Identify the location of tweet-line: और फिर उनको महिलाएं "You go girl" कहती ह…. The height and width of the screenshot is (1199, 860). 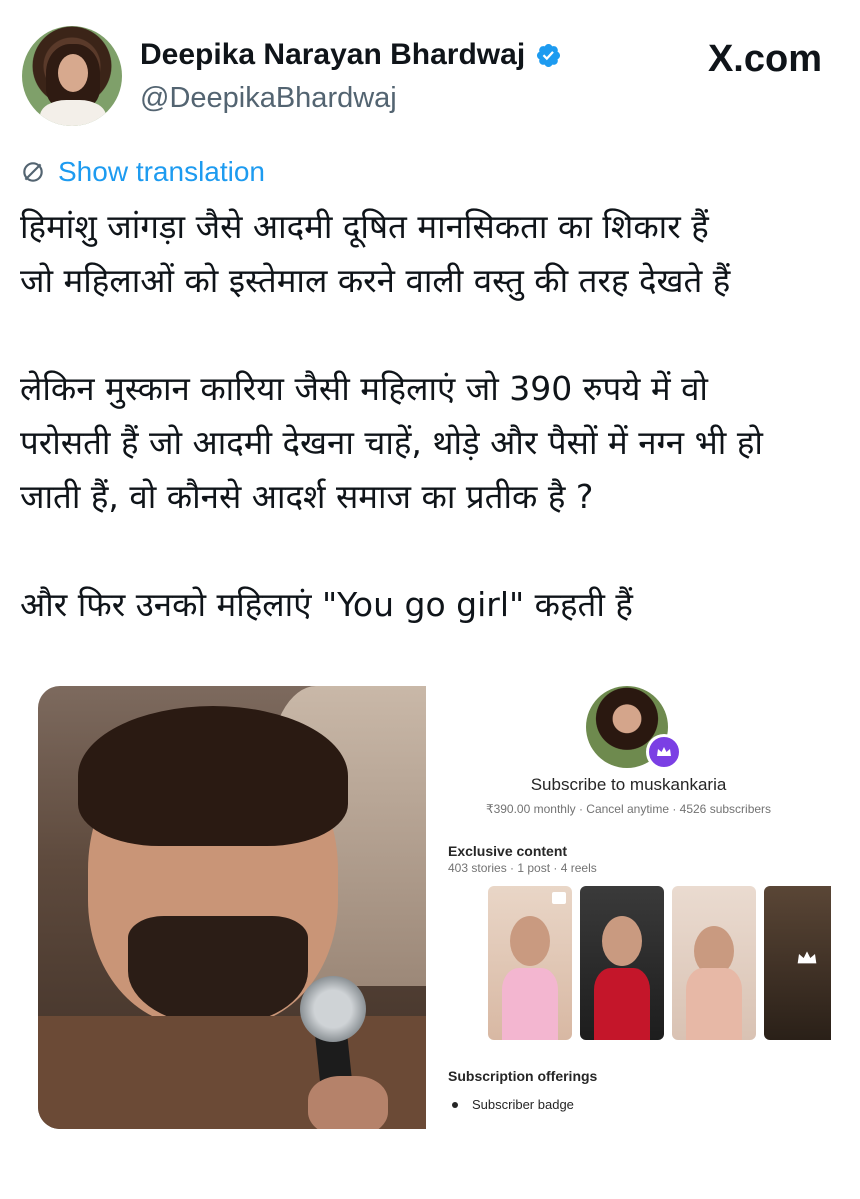
(326, 604).